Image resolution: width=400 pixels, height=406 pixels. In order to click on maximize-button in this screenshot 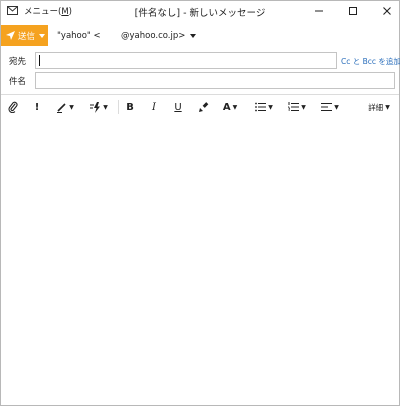, I will do `click(353, 10)`.